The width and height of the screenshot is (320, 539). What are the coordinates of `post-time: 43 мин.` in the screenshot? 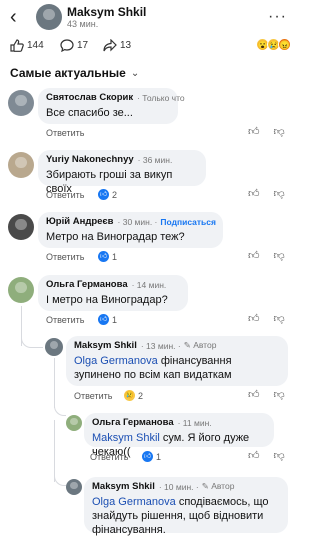 It's located at (83, 24).